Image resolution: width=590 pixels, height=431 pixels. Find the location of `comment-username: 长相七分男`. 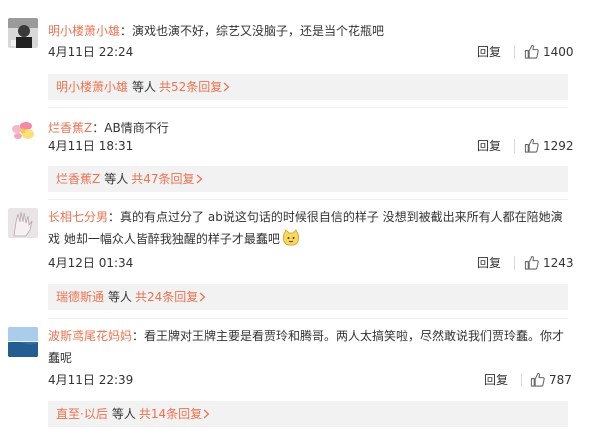

comment-username: 长相七分男 is located at coordinates (78, 217).